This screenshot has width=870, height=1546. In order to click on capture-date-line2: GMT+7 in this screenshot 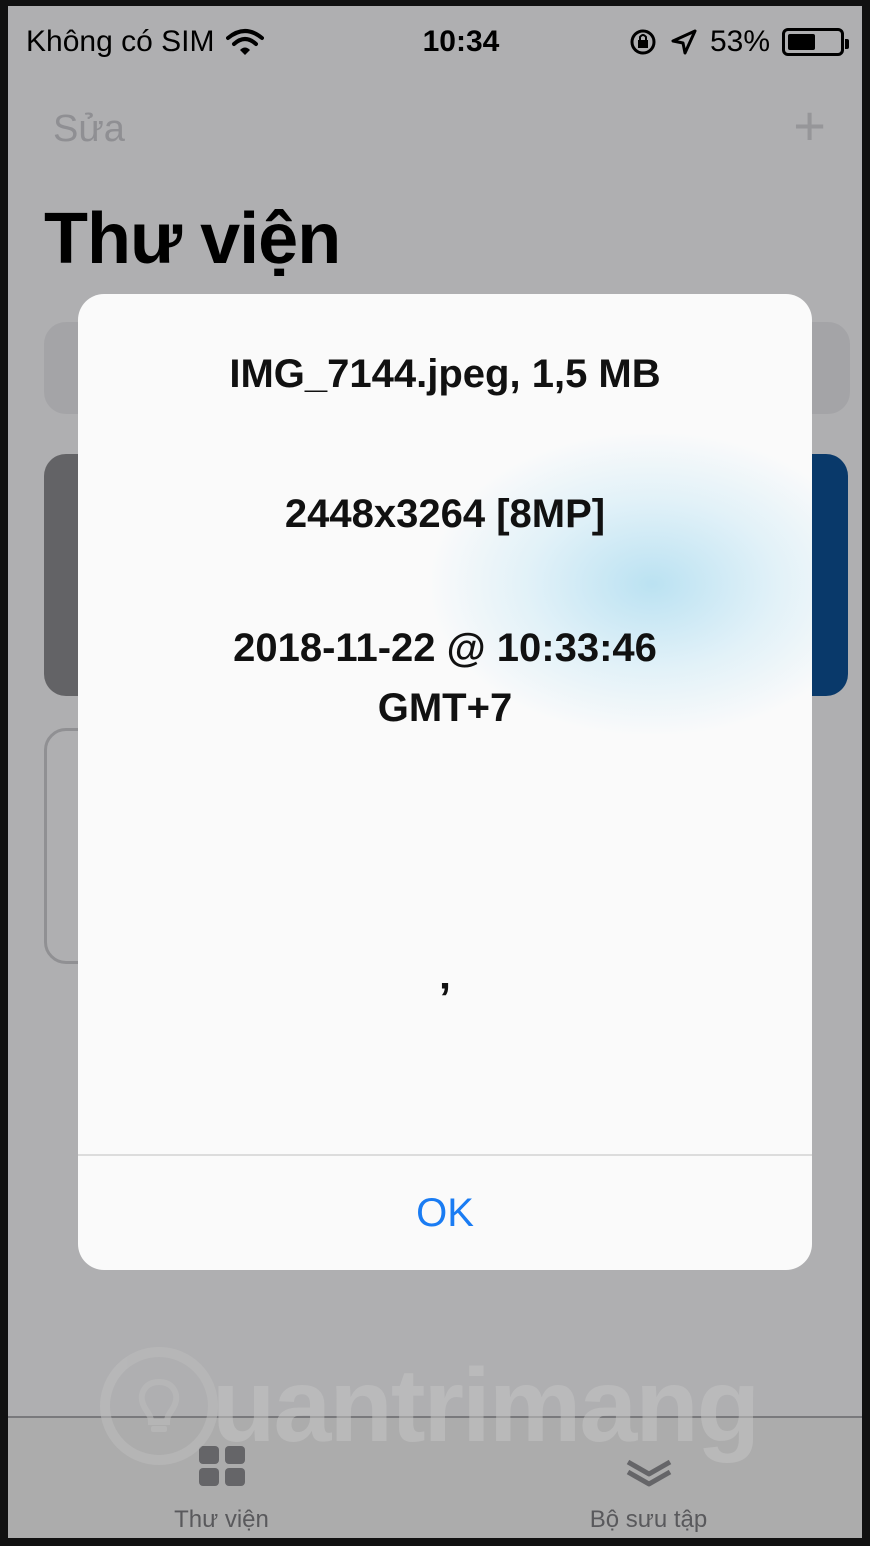, I will do `click(445, 708)`.